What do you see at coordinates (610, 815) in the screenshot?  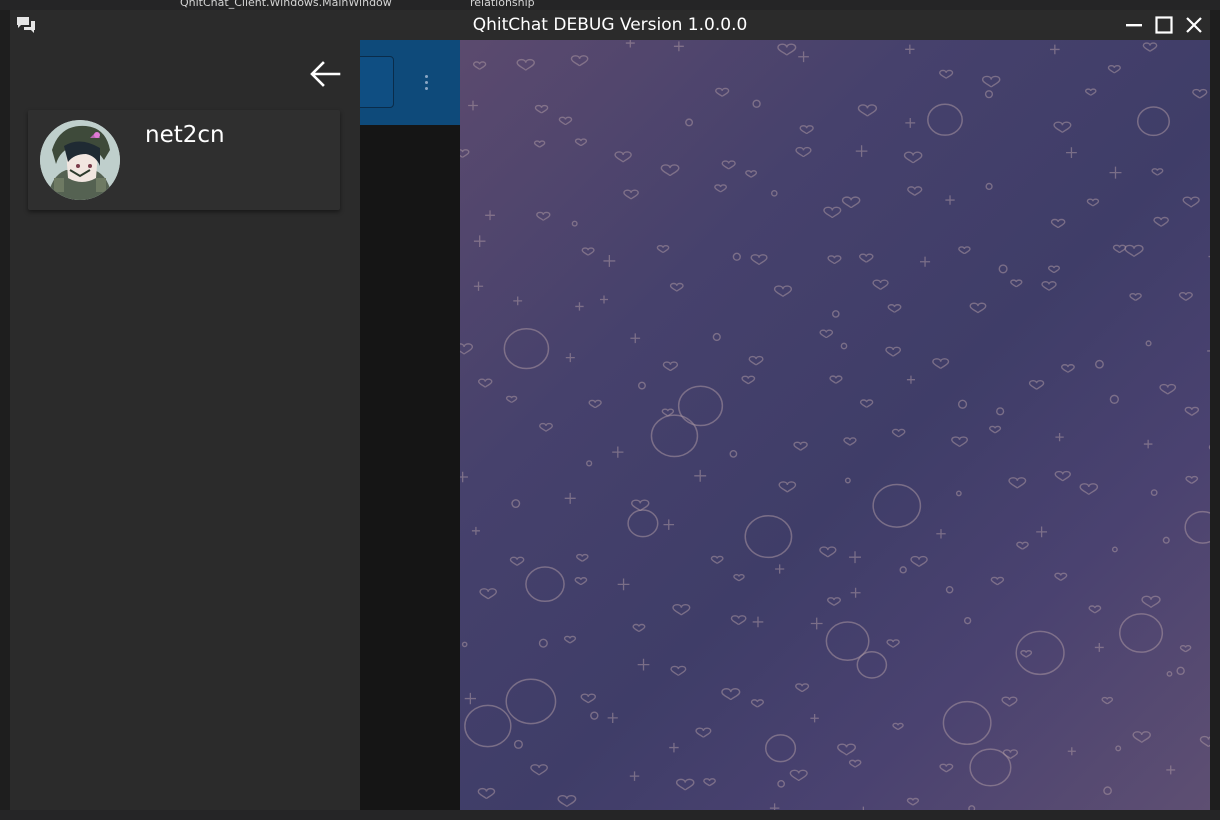 I see `ide-bottom-strip` at bounding box center [610, 815].